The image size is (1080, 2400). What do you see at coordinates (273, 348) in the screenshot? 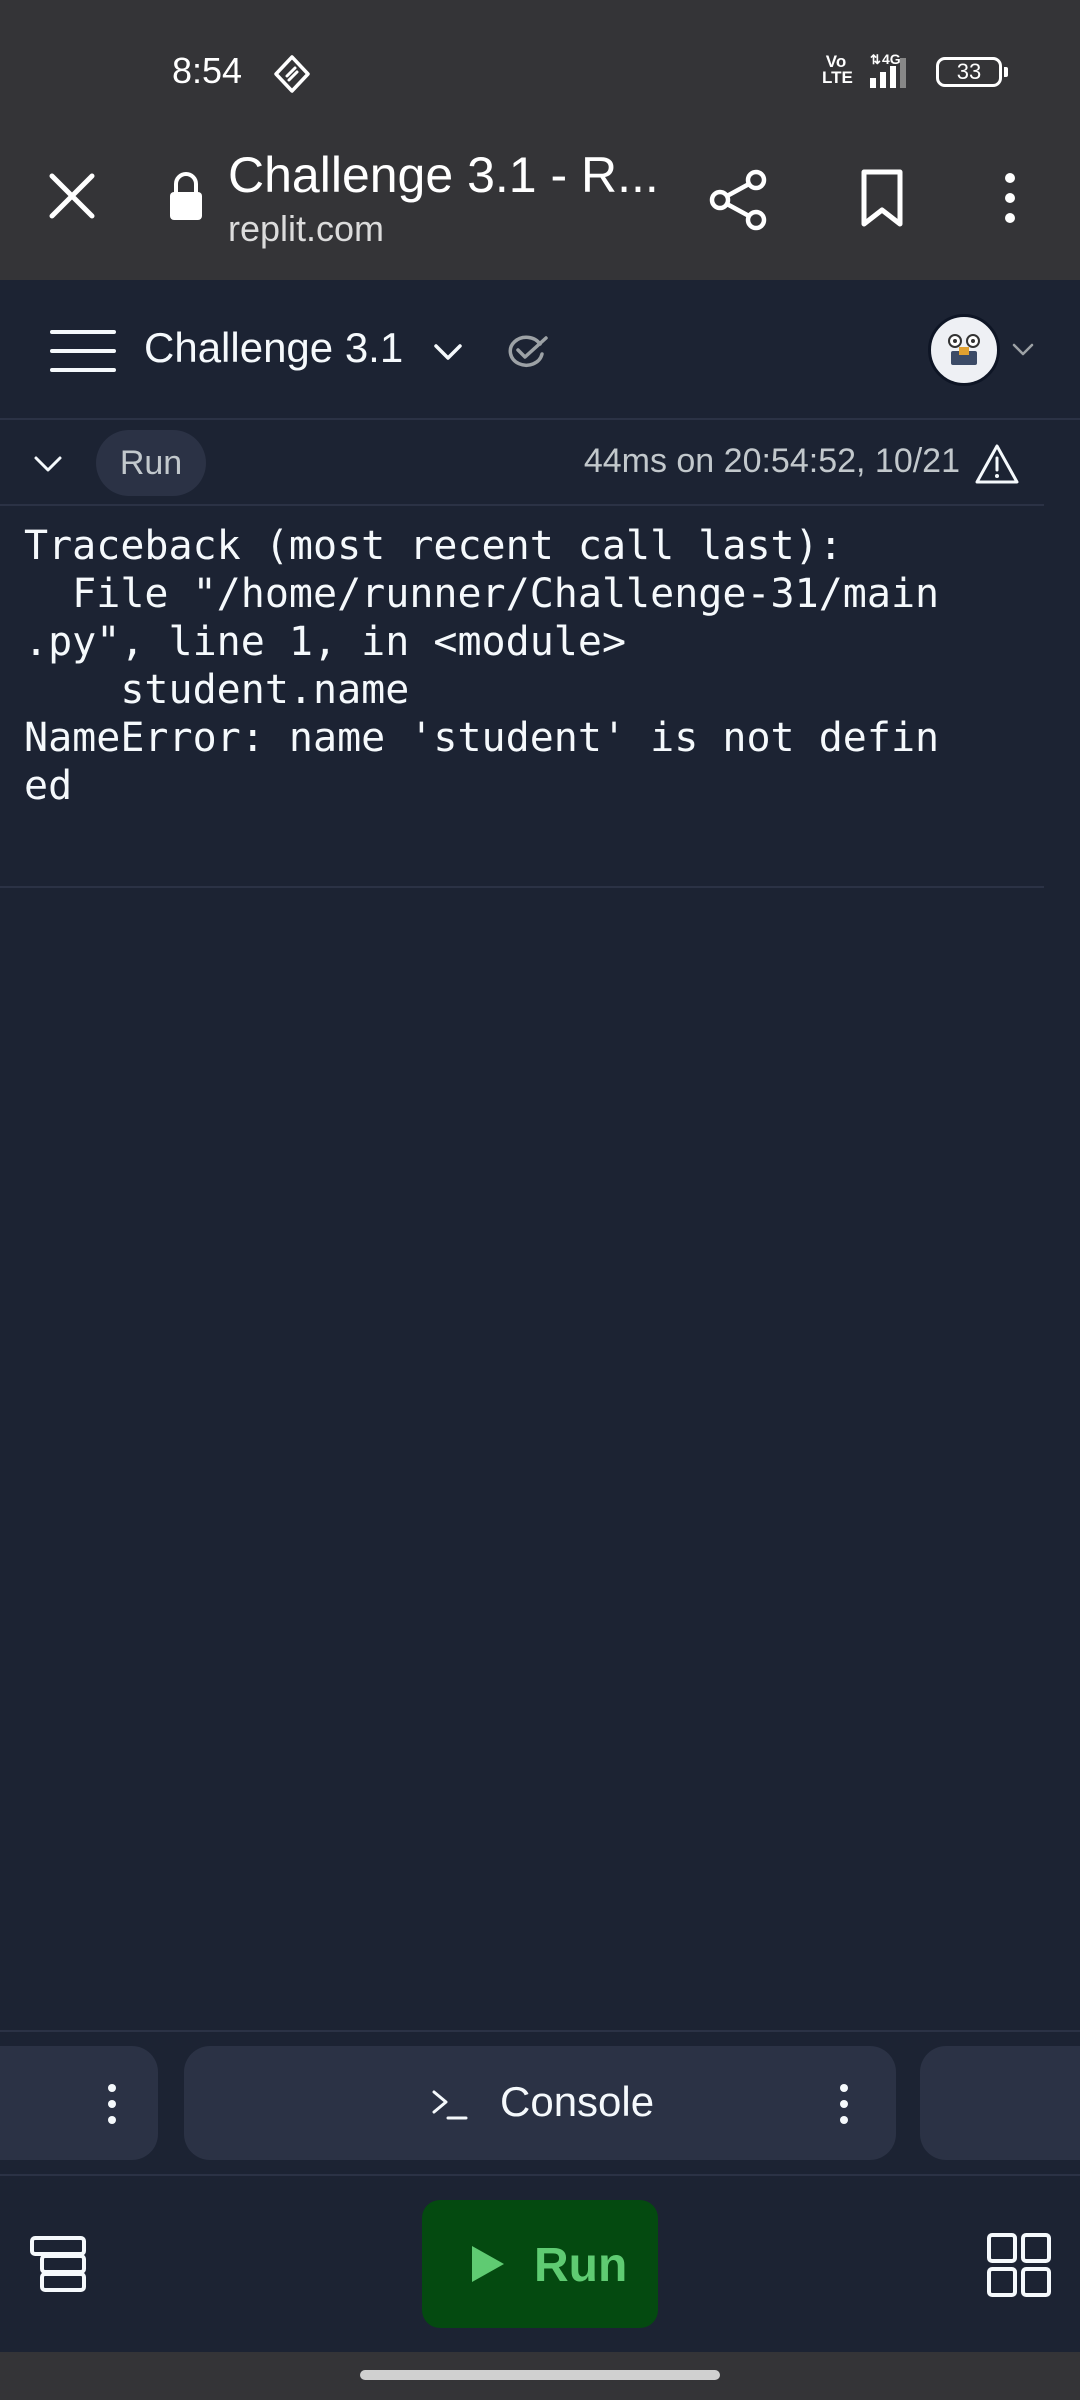
I see `repl-title: Challenge 3.1` at bounding box center [273, 348].